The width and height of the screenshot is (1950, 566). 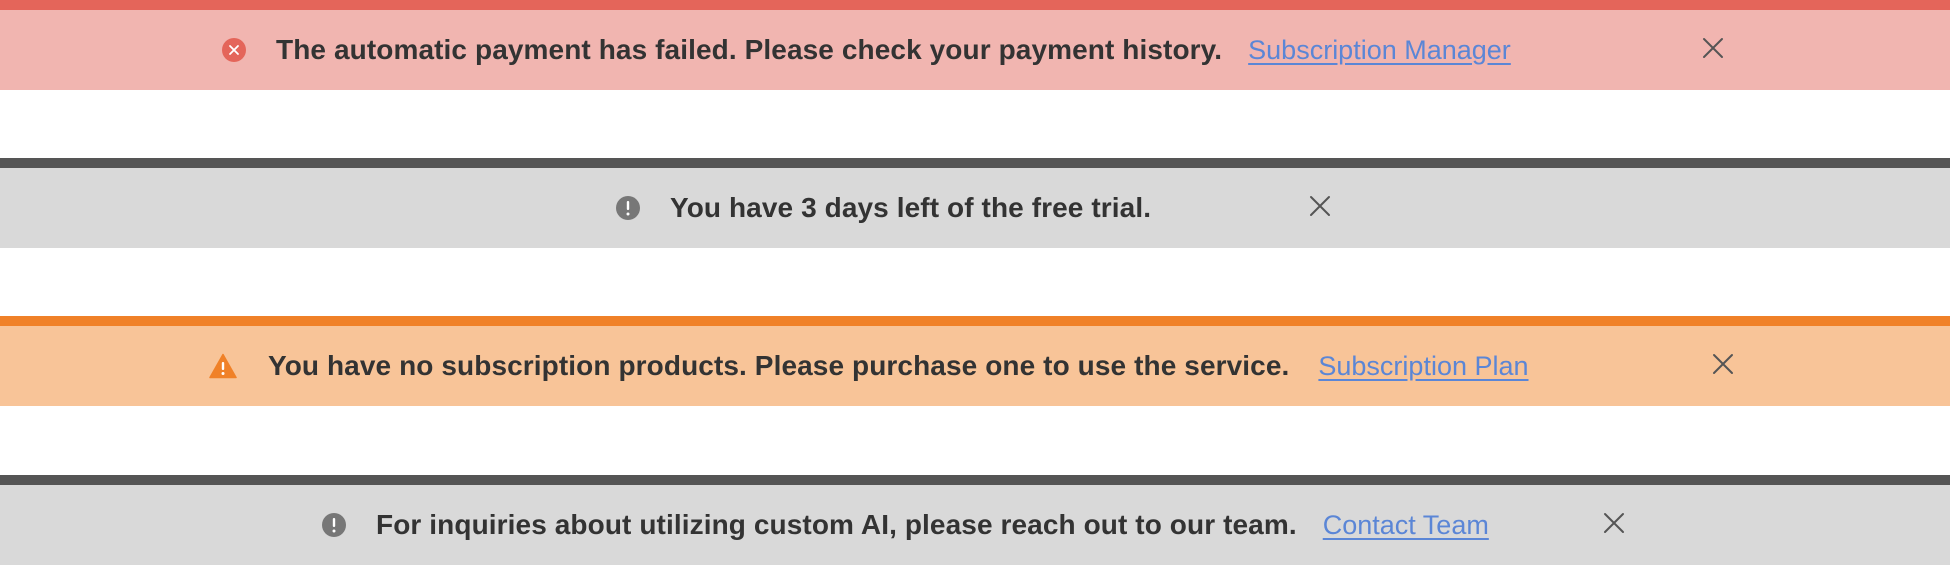 I want to click on subscription-manager-link: Subscription Manager, so click(x=1379, y=50).